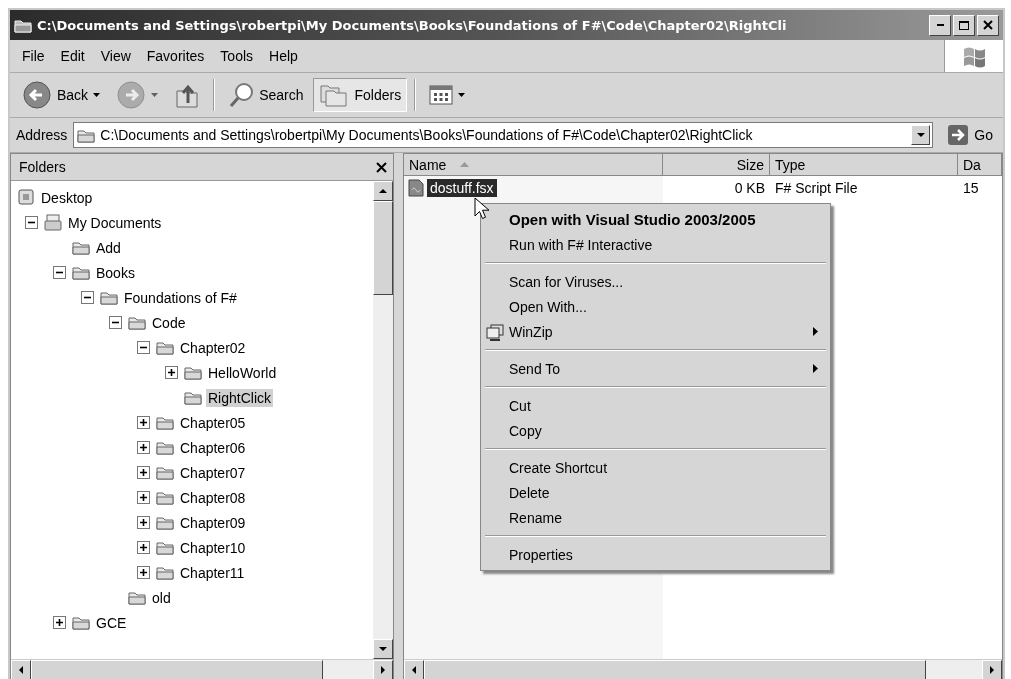 This screenshot has height=679, width=1011. Describe the element at coordinates (416, 188) in the screenshot. I see `script-file-icon` at that location.